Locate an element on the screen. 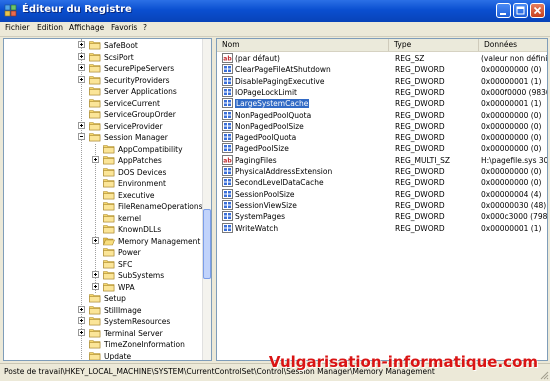 Image resolution: width=550 pixels, height=381 pixels. tree-node-label: Setup is located at coordinates (115, 298).